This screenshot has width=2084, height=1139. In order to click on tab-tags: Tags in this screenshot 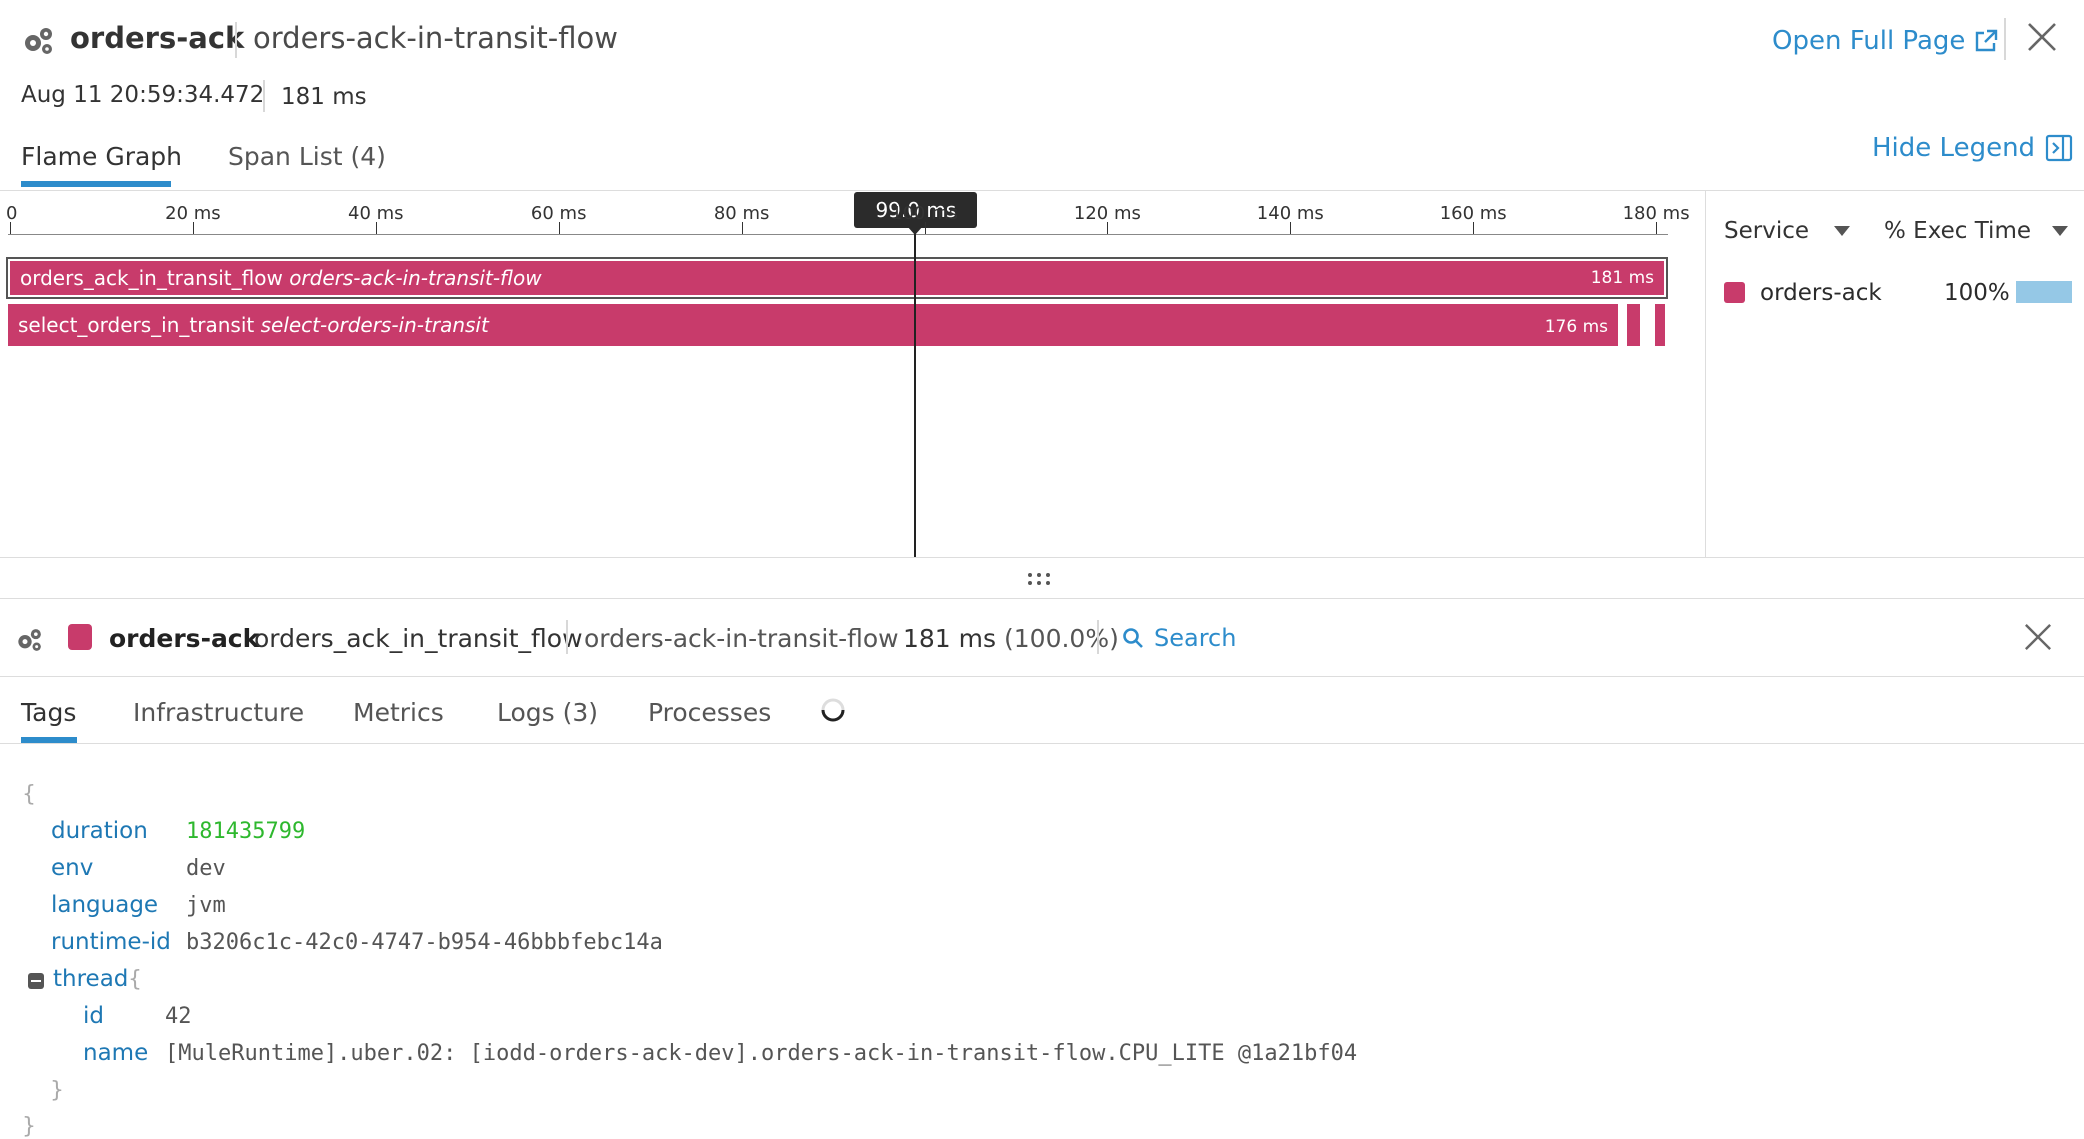, I will do `click(48, 712)`.